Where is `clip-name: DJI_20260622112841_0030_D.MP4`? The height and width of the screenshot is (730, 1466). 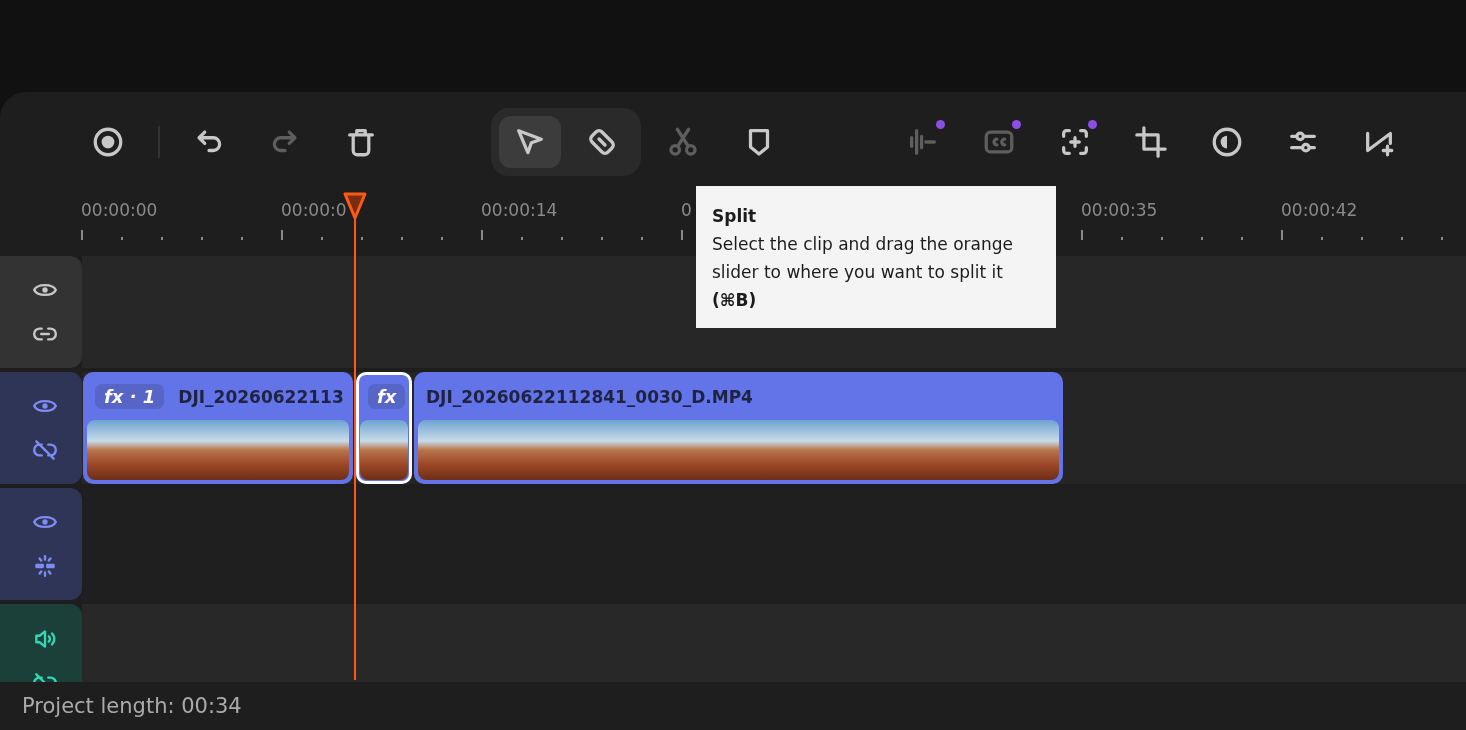
clip-name: DJI_20260622112841_0030_D.MP4 is located at coordinates (589, 396).